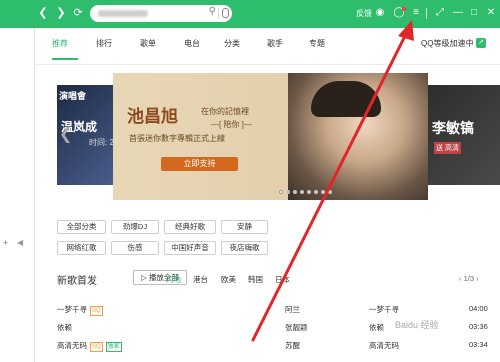 This screenshot has height=362, width=500. I want to click on vip-icon: ↗, so click(481, 43).